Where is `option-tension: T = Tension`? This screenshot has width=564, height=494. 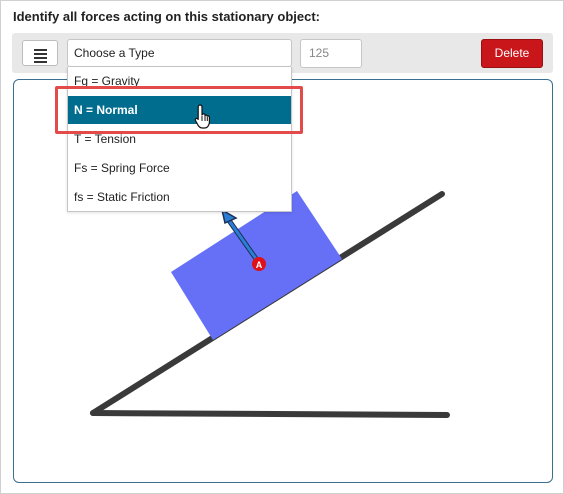 option-tension: T = Tension is located at coordinates (179, 139).